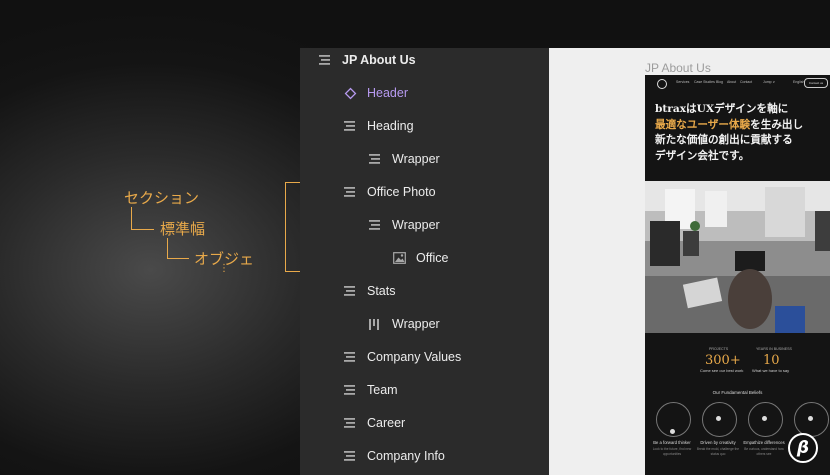 The width and height of the screenshot is (830, 475). I want to click on layer-row-team: Team, so click(370, 390).